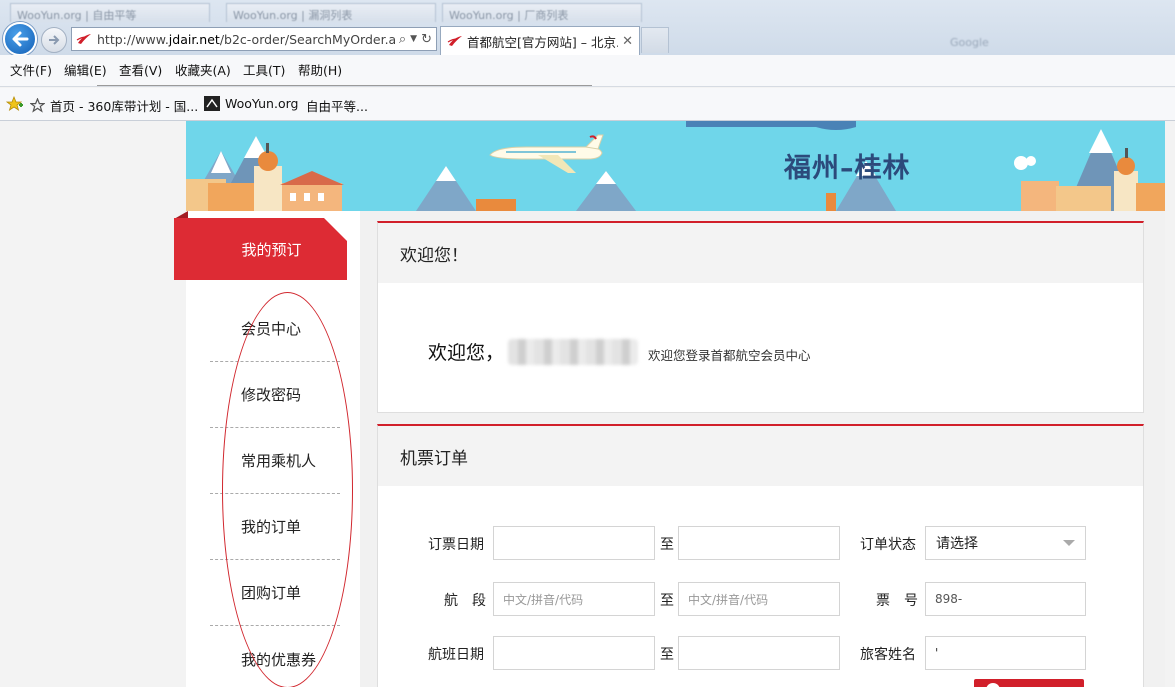 This screenshot has width=1175, height=687. What do you see at coordinates (573, 351) in the screenshot?
I see `redacted-username` at bounding box center [573, 351].